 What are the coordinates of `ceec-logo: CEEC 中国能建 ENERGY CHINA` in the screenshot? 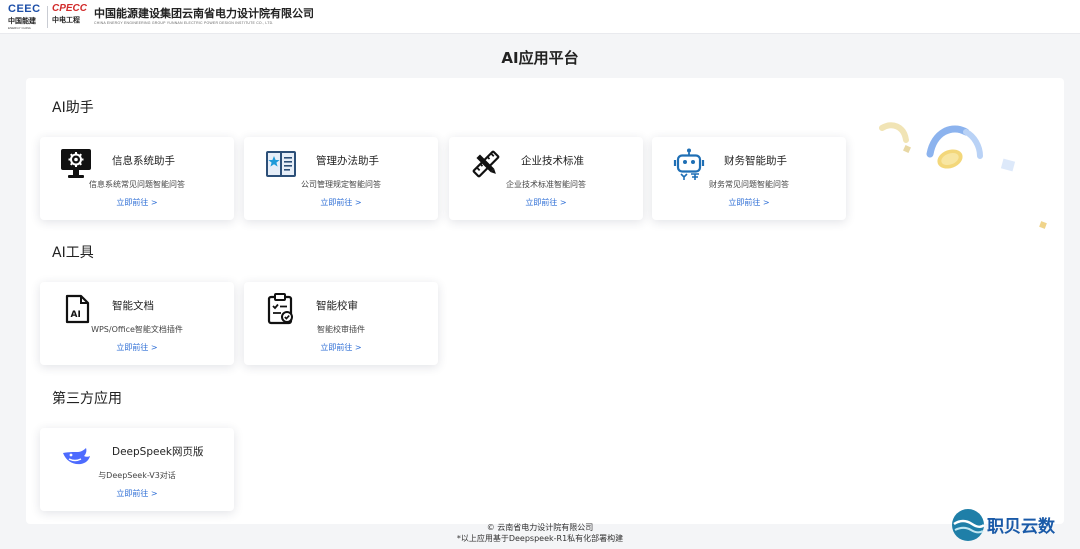 It's located at (26, 17).